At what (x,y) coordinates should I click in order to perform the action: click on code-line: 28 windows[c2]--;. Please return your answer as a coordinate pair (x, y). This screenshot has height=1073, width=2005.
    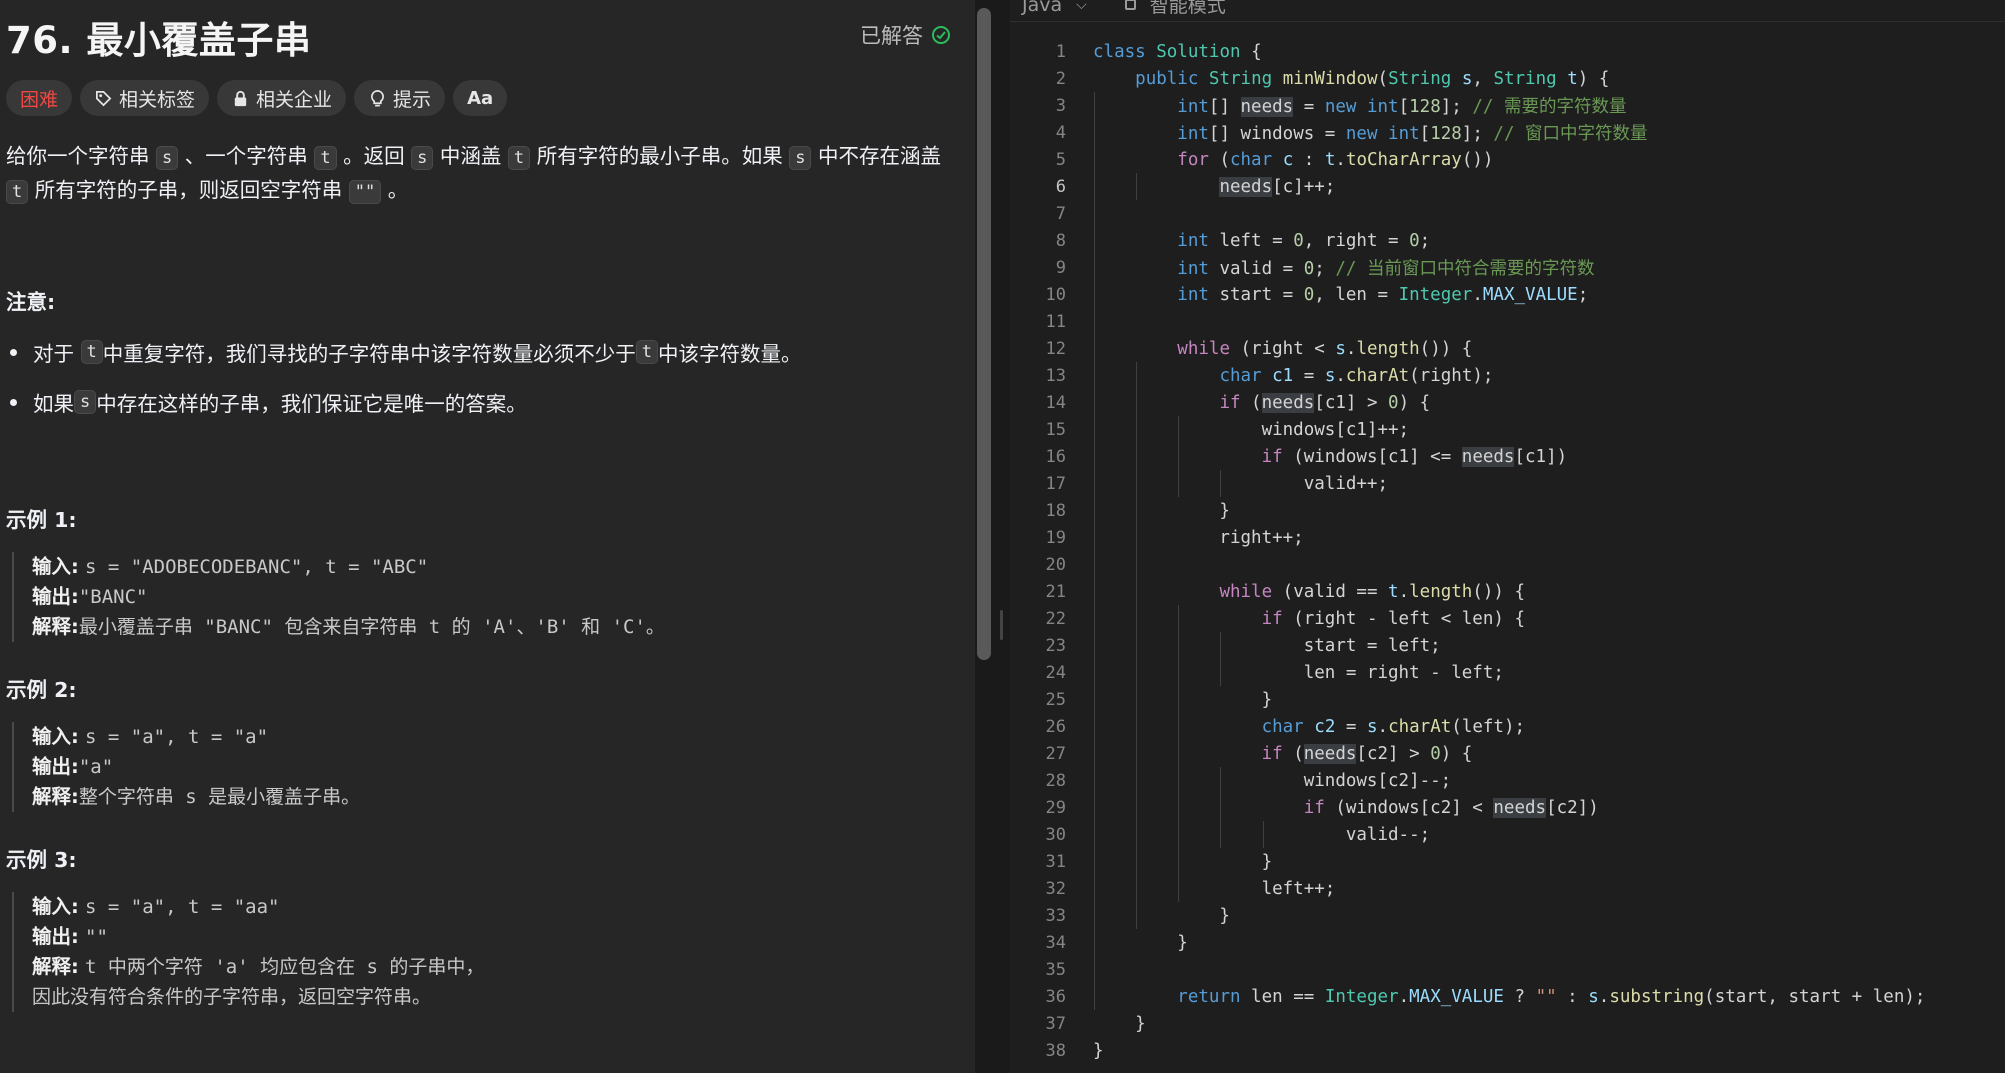
    Looking at the image, I should click on (1507, 780).